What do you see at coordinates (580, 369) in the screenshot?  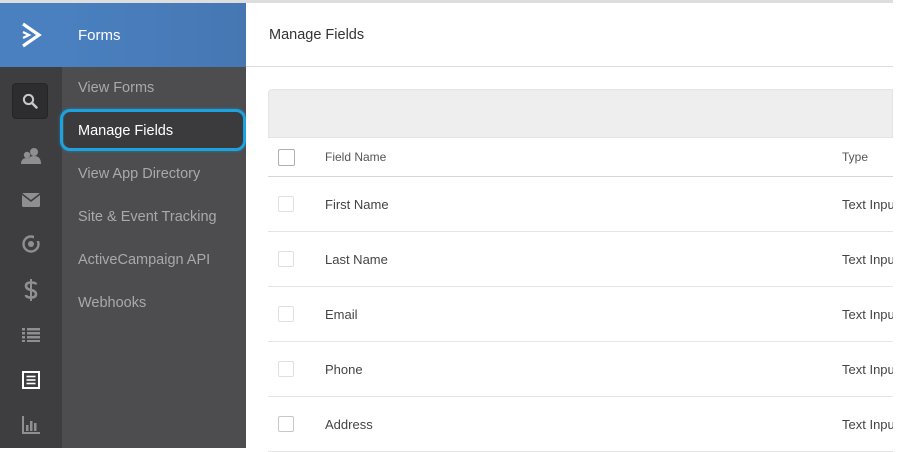 I see `table-row: Phone Text Input` at bounding box center [580, 369].